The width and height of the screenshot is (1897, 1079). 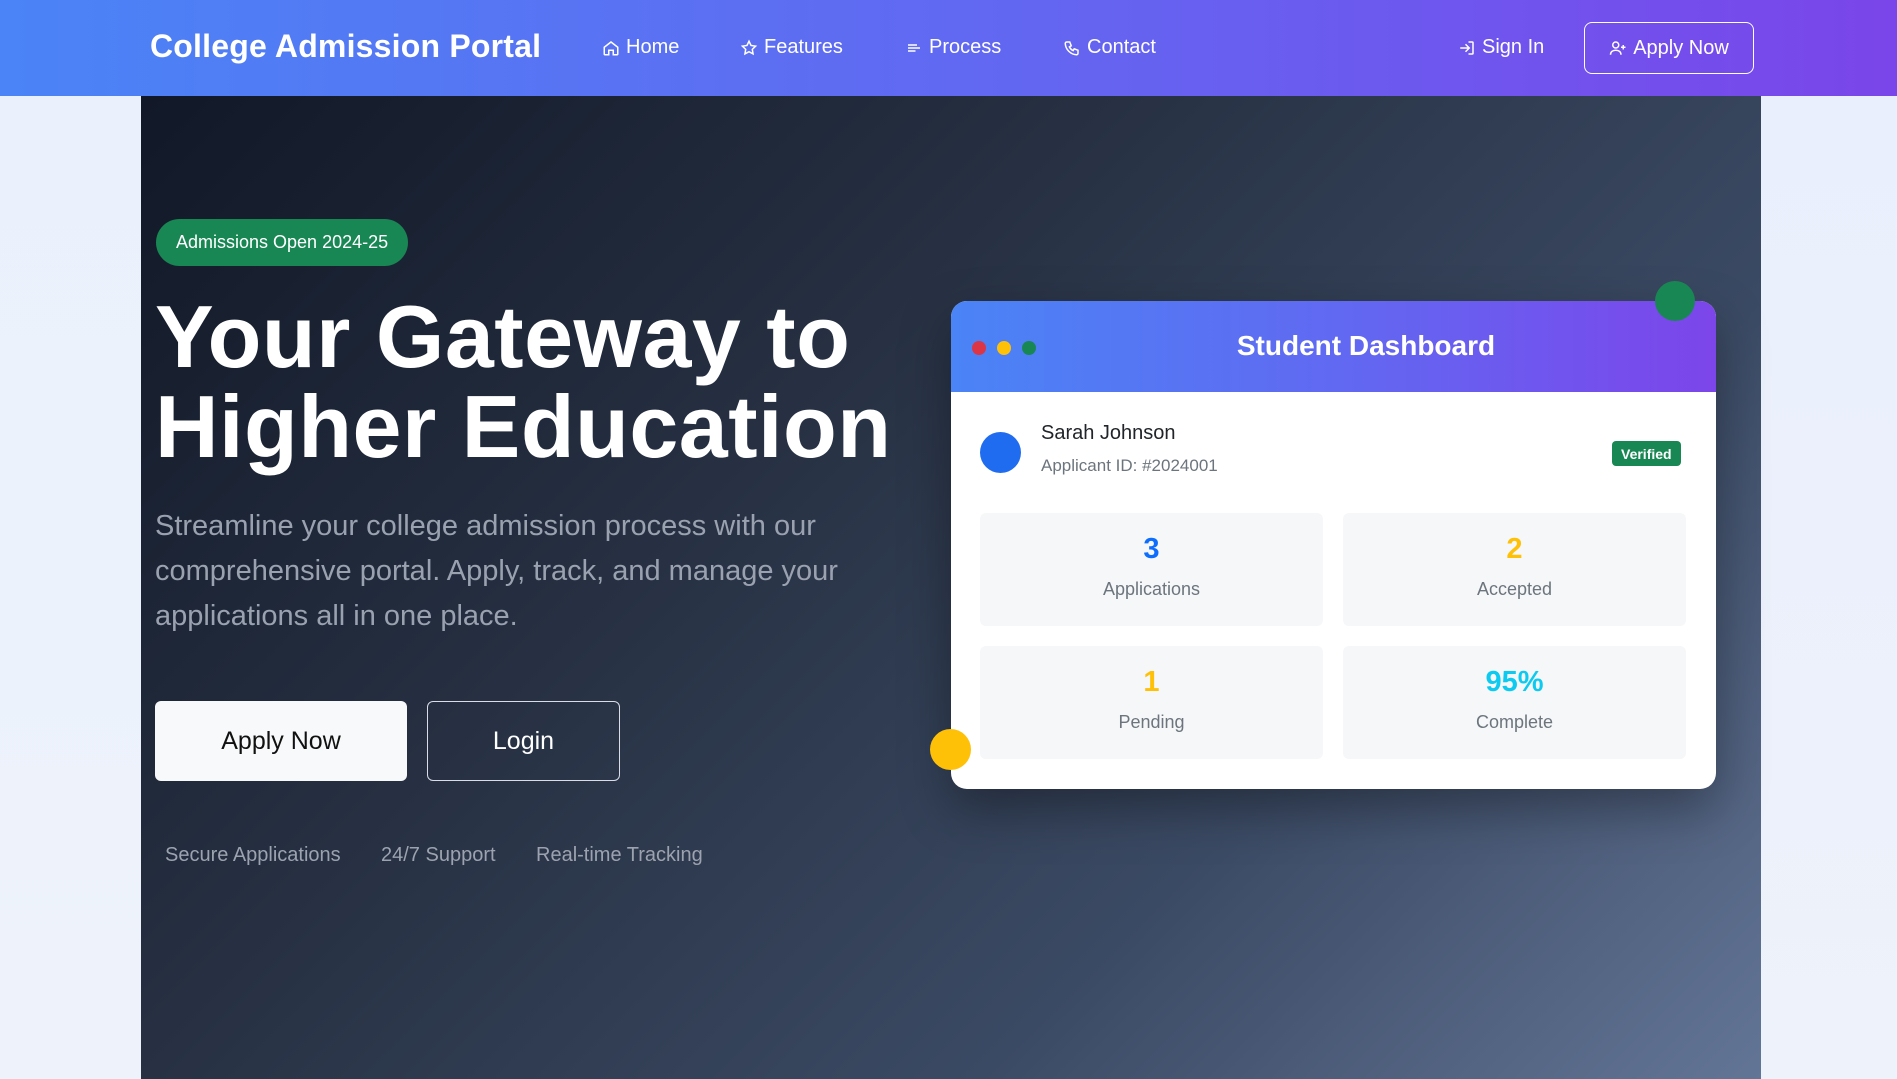 I want to click on dashboard-header: Student Dashboard, so click(x=1333, y=346).